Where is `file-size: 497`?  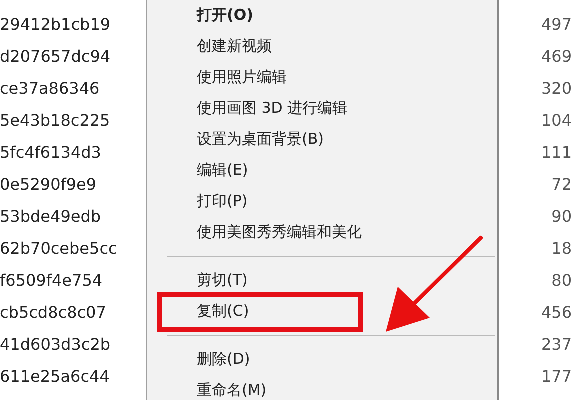
file-size: 497 is located at coordinates (556, 24).